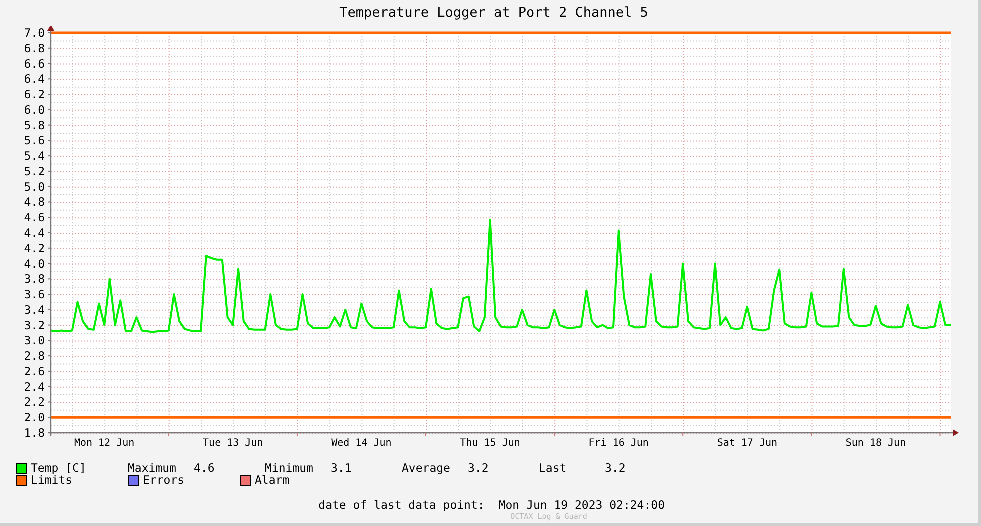 Image resolution: width=981 pixels, height=526 pixels. I want to click on y-tick-label: 2.0, so click(34, 417).